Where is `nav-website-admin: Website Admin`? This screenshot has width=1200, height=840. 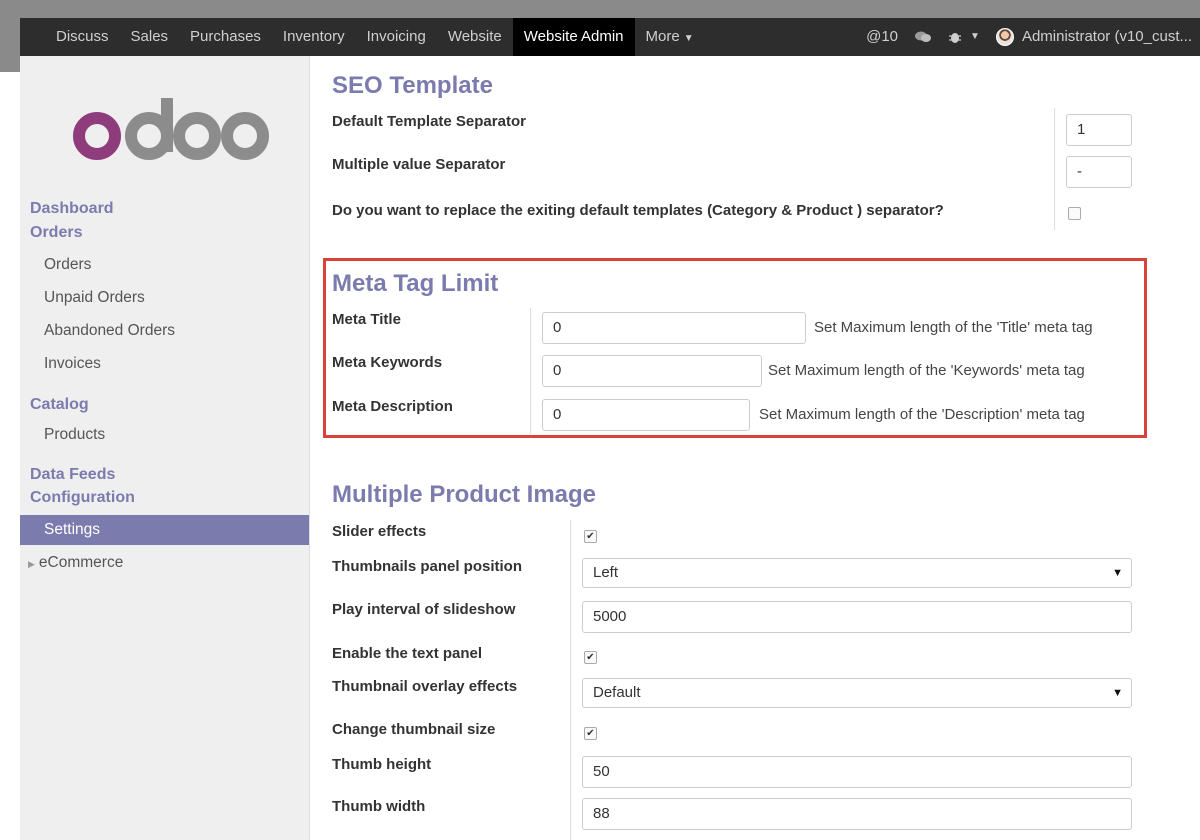 nav-website-admin: Website Admin is located at coordinates (573, 37).